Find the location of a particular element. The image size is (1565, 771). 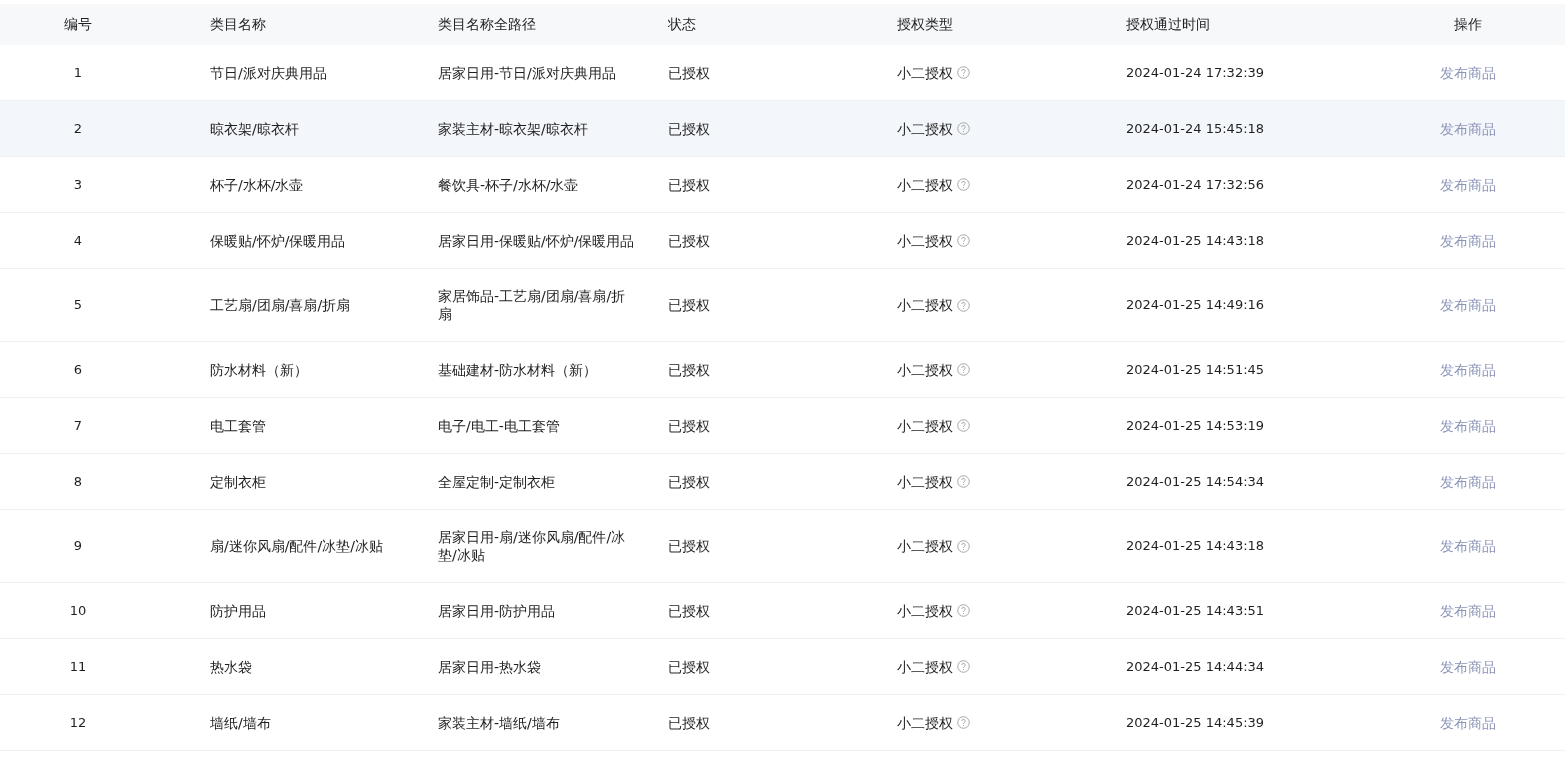

column-header: 授权类型 is located at coordinates (925, 24).